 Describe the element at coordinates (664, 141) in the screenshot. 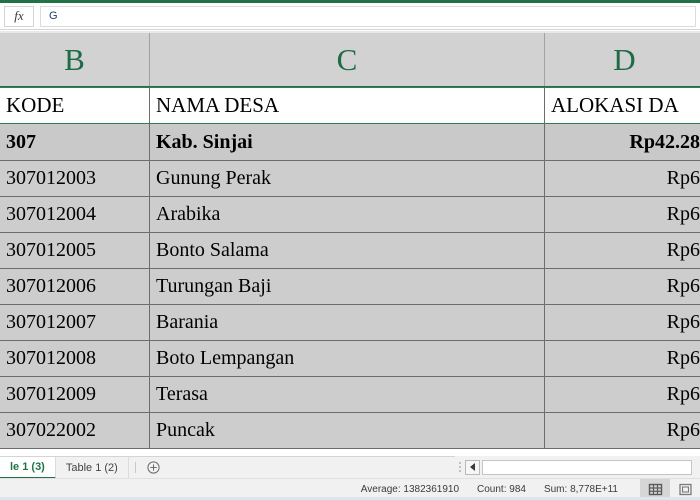

I see `cell-subtotal-alokasi-text: Rp42.28` at that location.